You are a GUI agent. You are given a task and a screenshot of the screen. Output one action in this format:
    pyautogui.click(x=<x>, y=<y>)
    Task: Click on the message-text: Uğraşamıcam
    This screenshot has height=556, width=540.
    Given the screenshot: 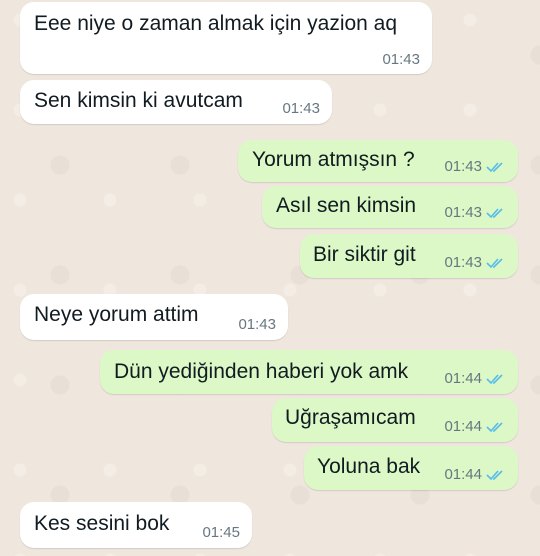 What is the action you would take?
    pyautogui.click(x=350, y=417)
    